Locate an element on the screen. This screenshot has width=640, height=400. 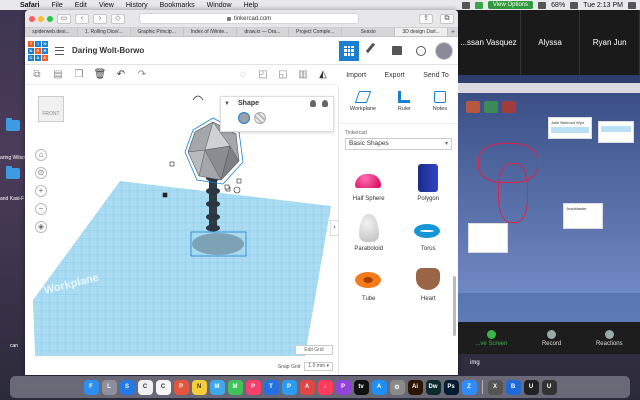
record-button: Record is located at coordinates (551, 338).